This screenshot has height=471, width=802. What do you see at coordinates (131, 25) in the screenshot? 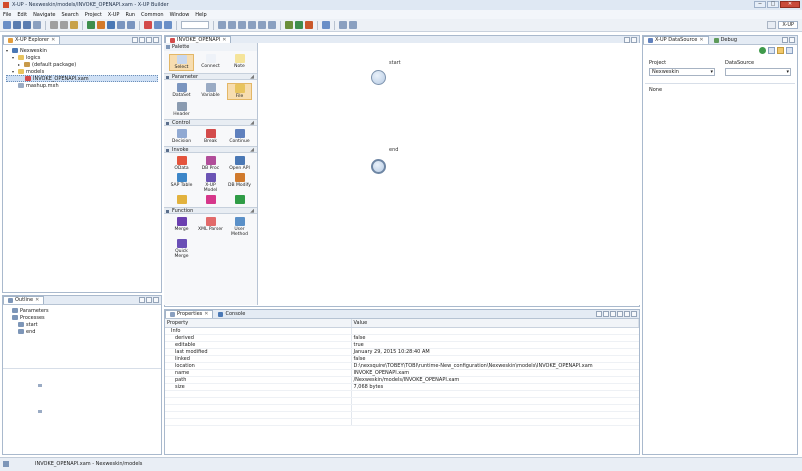
I see `import-icon` at bounding box center [131, 25].